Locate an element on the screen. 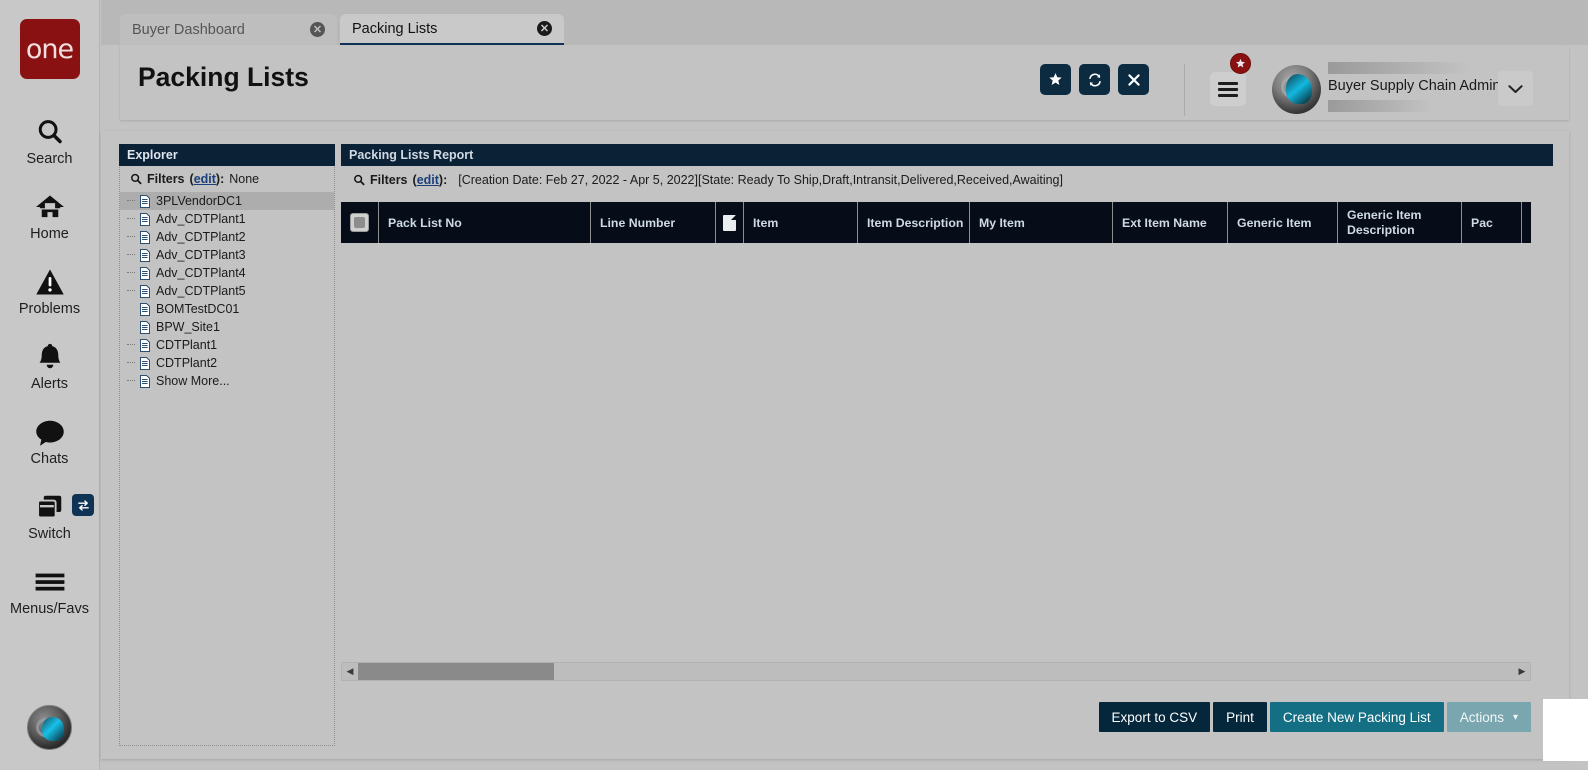 This screenshot has height=770, width=1588. tab-label: Buyer Dashboard is located at coordinates (188, 29).